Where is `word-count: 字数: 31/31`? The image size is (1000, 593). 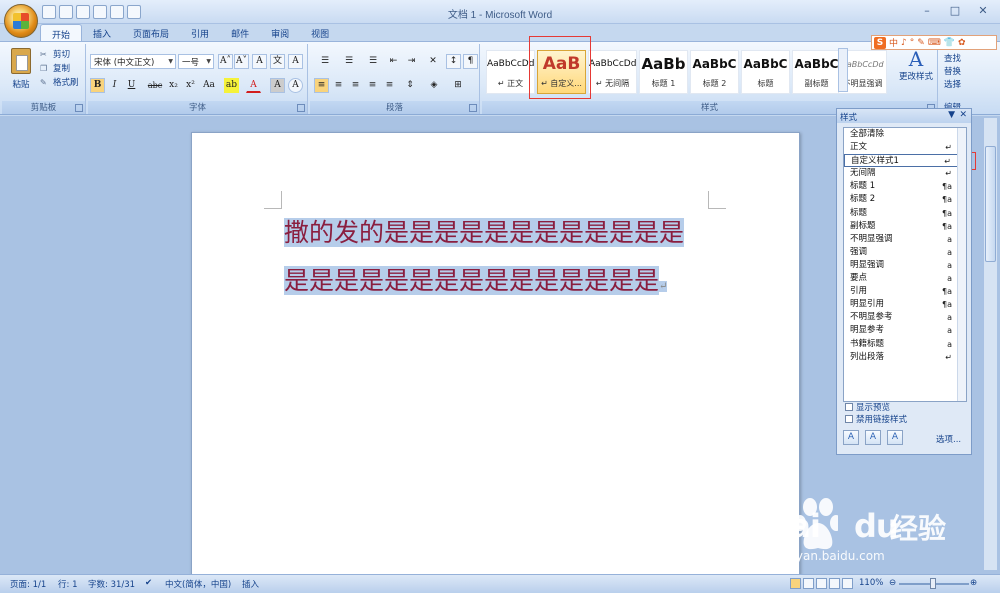
word-count: 字数: 31/31 is located at coordinates (111, 584).